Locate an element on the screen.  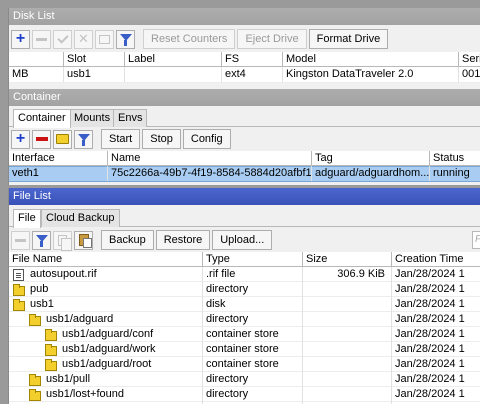
paste-button is located at coordinates (83, 240).